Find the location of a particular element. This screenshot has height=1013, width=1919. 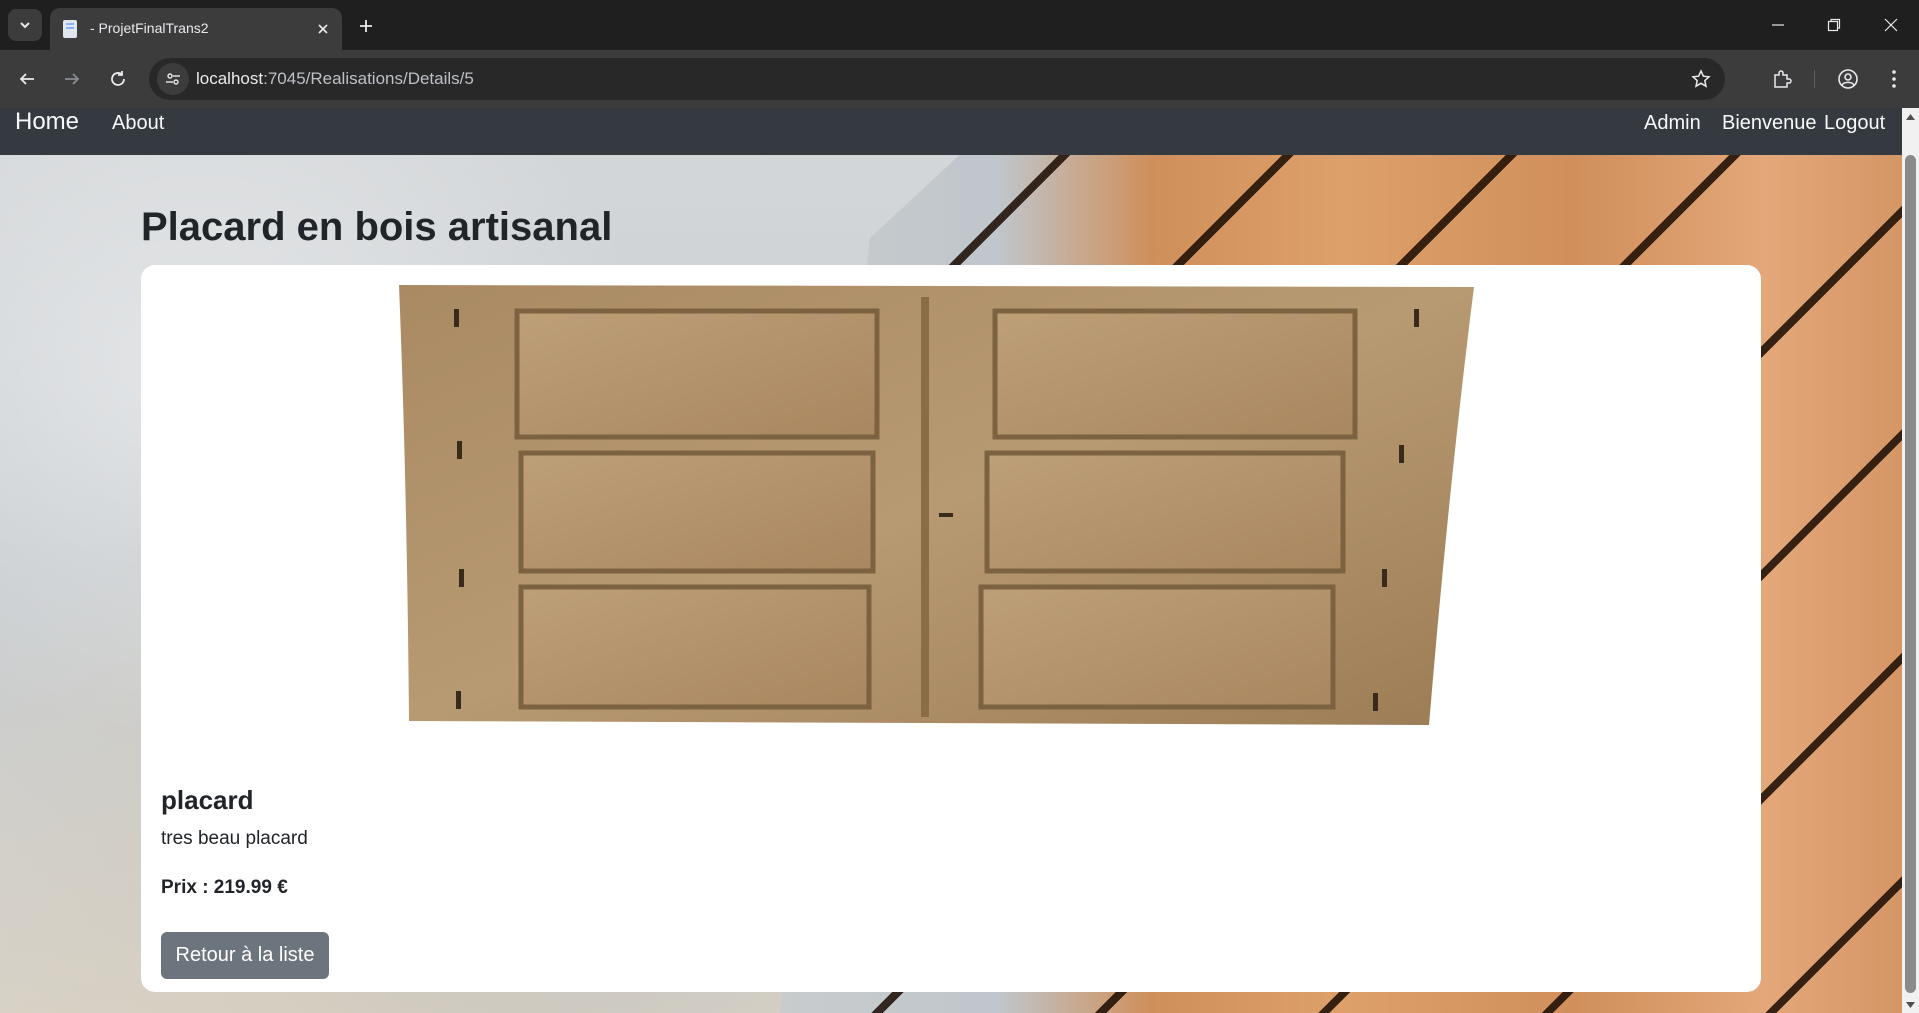

bookmark-button is located at coordinates (1701, 79).